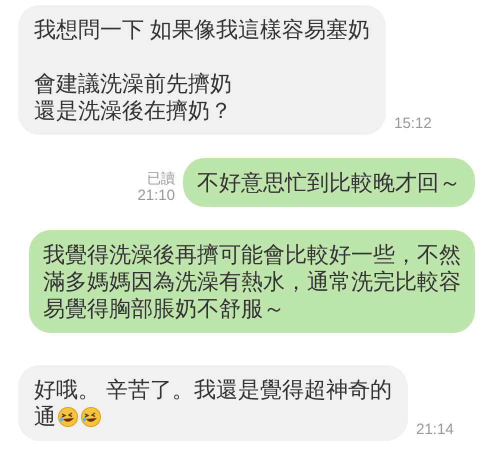 The image size is (480, 450). I want to click on message-text: 好哦。 辛苦了。我還是覺得超神奇的, so click(213, 389).